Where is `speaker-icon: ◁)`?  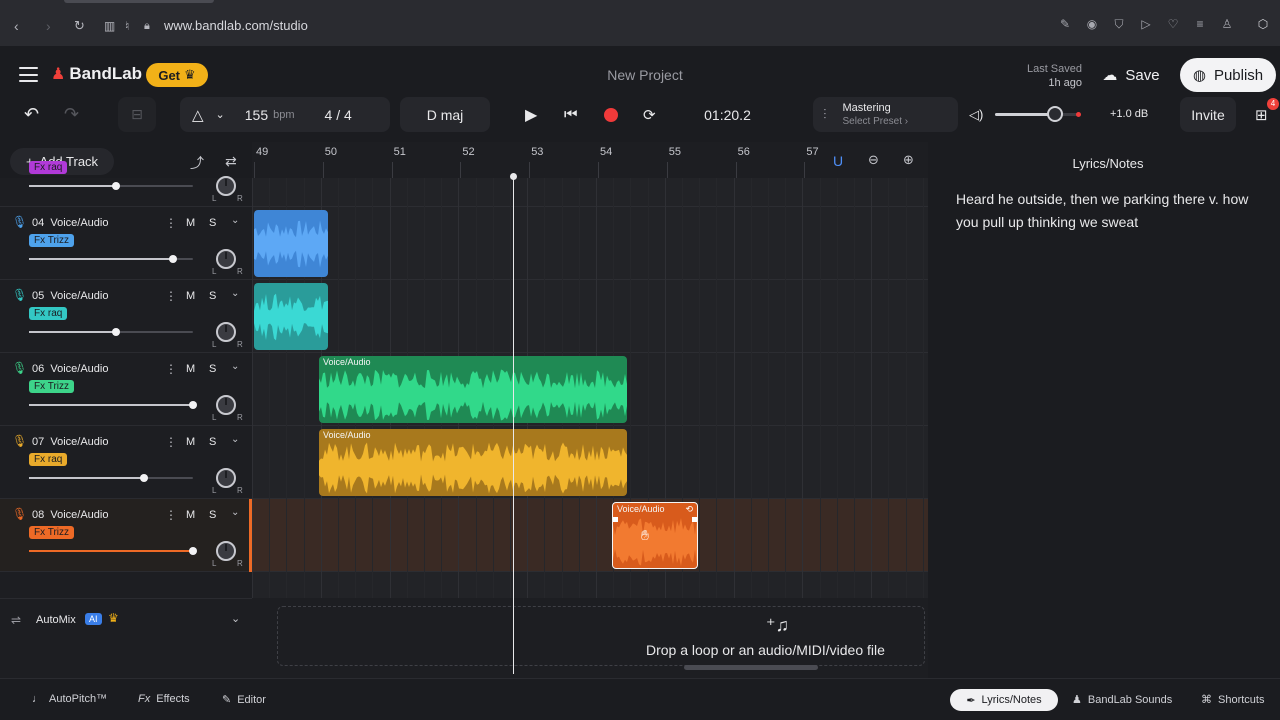
speaker-icon: ◁) is located at coordinates (976, 115).